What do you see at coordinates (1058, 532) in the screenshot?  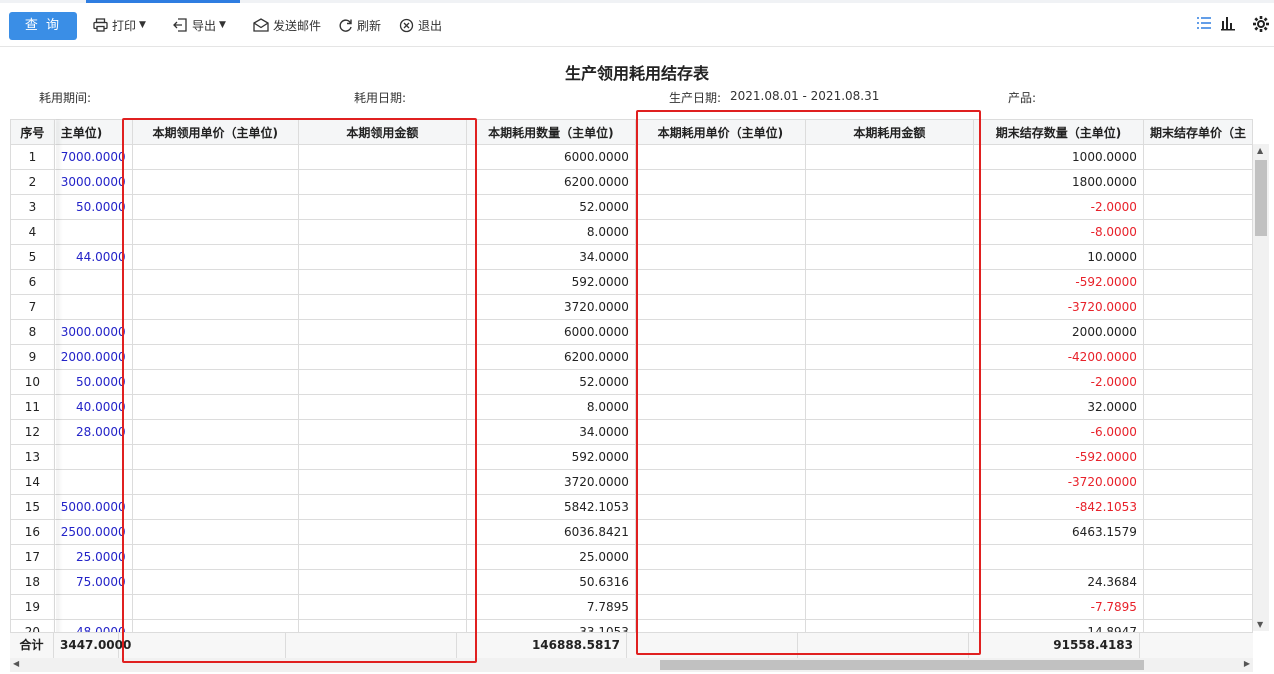 I see `cell-ending-qty: 6463.1579` at bounding box center [1058, 532].